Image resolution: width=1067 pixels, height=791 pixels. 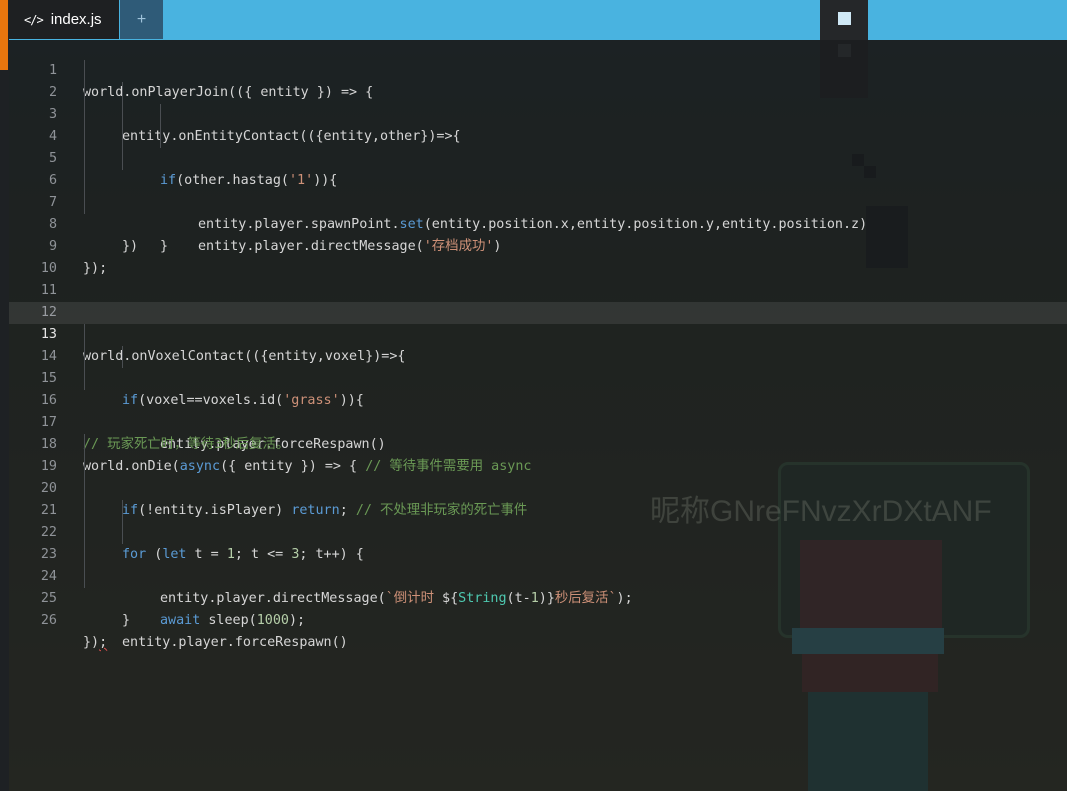 What do you see at coordinates (233, 620) in the screenshot?
I see `code-text: await sleep(1000);` at bounding box center [233, 620].